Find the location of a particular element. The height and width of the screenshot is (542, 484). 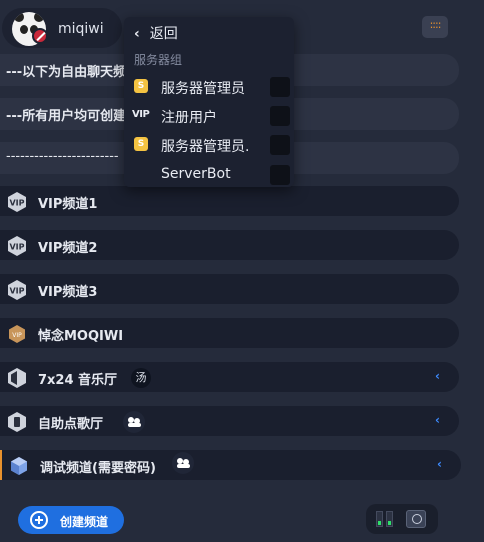

menu-item-serverbot: ServerBot is located at coordinates (210, 175).